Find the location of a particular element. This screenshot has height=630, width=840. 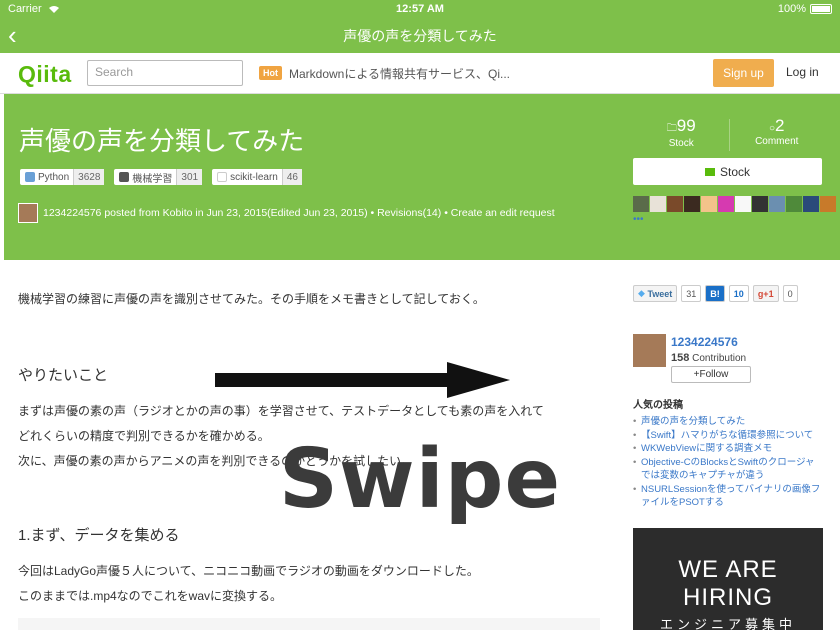

more-stockers-link: ••• is located at coordinates (638, 219).